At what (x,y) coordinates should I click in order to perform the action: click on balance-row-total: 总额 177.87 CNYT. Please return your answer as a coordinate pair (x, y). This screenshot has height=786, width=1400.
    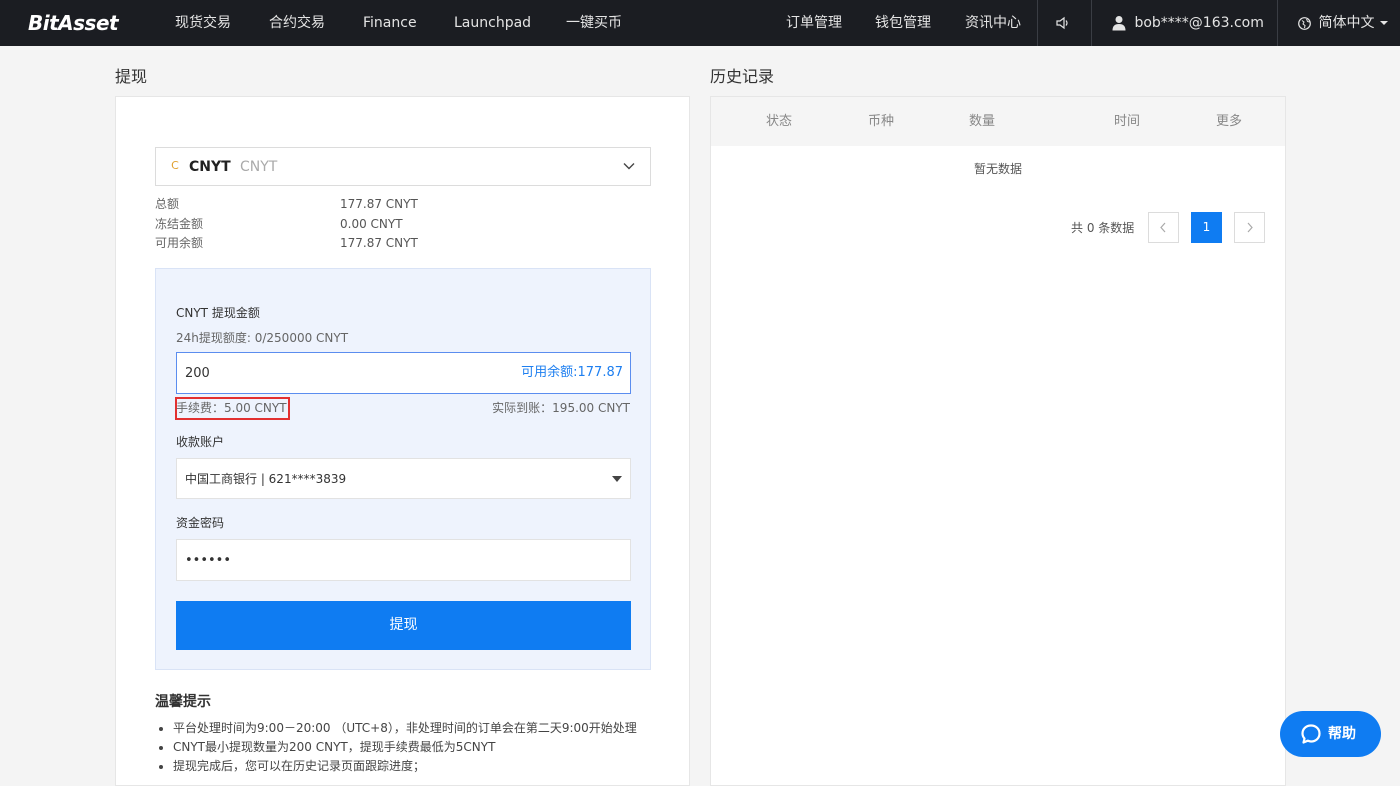
    Looking at the image, I should click on (286, 204).